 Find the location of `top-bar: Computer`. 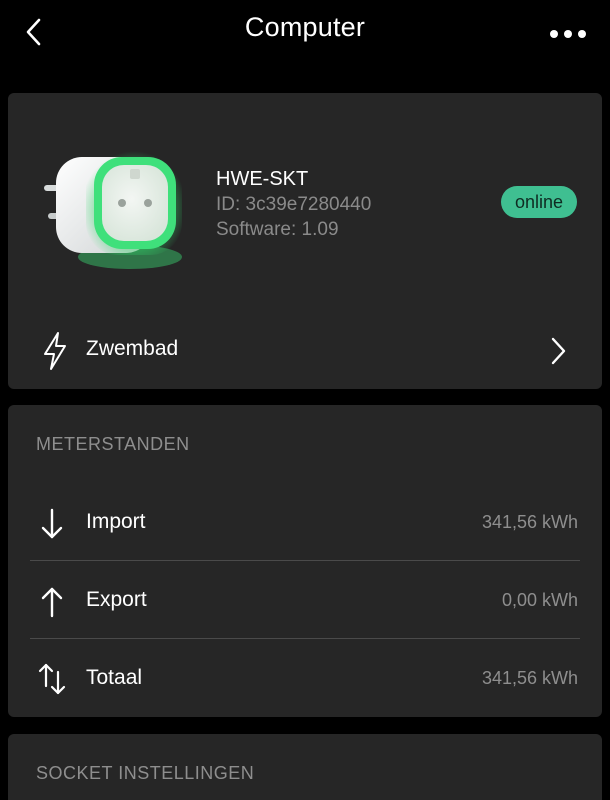

top-bar: Computer is located at coordinates (305, 32).